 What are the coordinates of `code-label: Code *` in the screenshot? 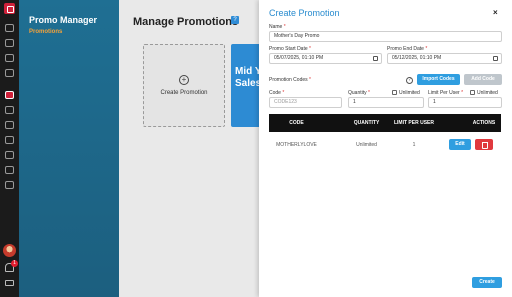 It's located at (277, 93).